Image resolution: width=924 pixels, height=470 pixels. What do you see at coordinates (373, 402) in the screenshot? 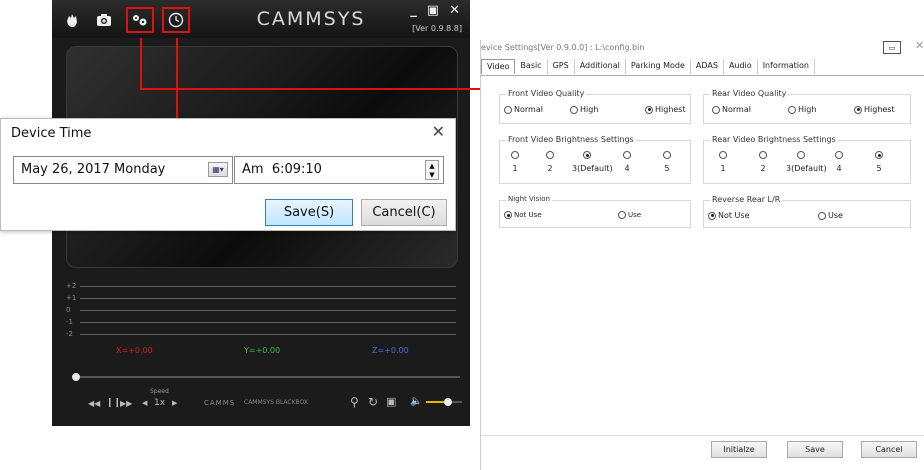
I see `rotate-icon: ↻` at bounding box center [373, 402].